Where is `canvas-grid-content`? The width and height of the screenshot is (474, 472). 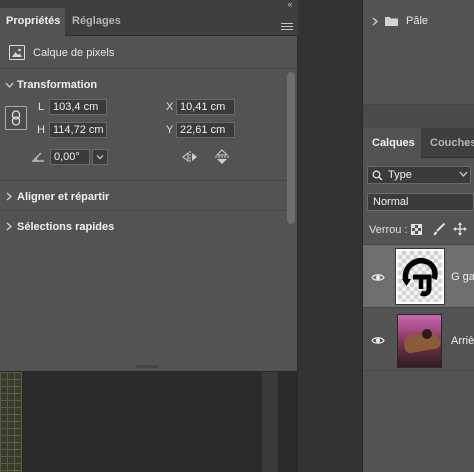
canvas-grid-content is located at coordinates (11, 422).